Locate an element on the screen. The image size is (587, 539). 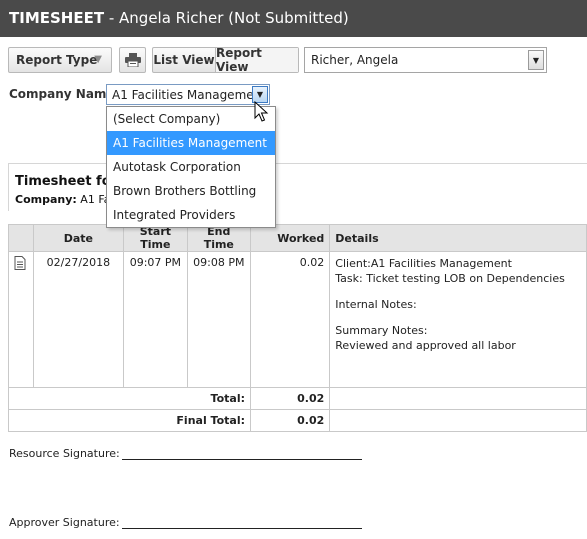
list-view-button: List View is located at coordinates (184, 60).